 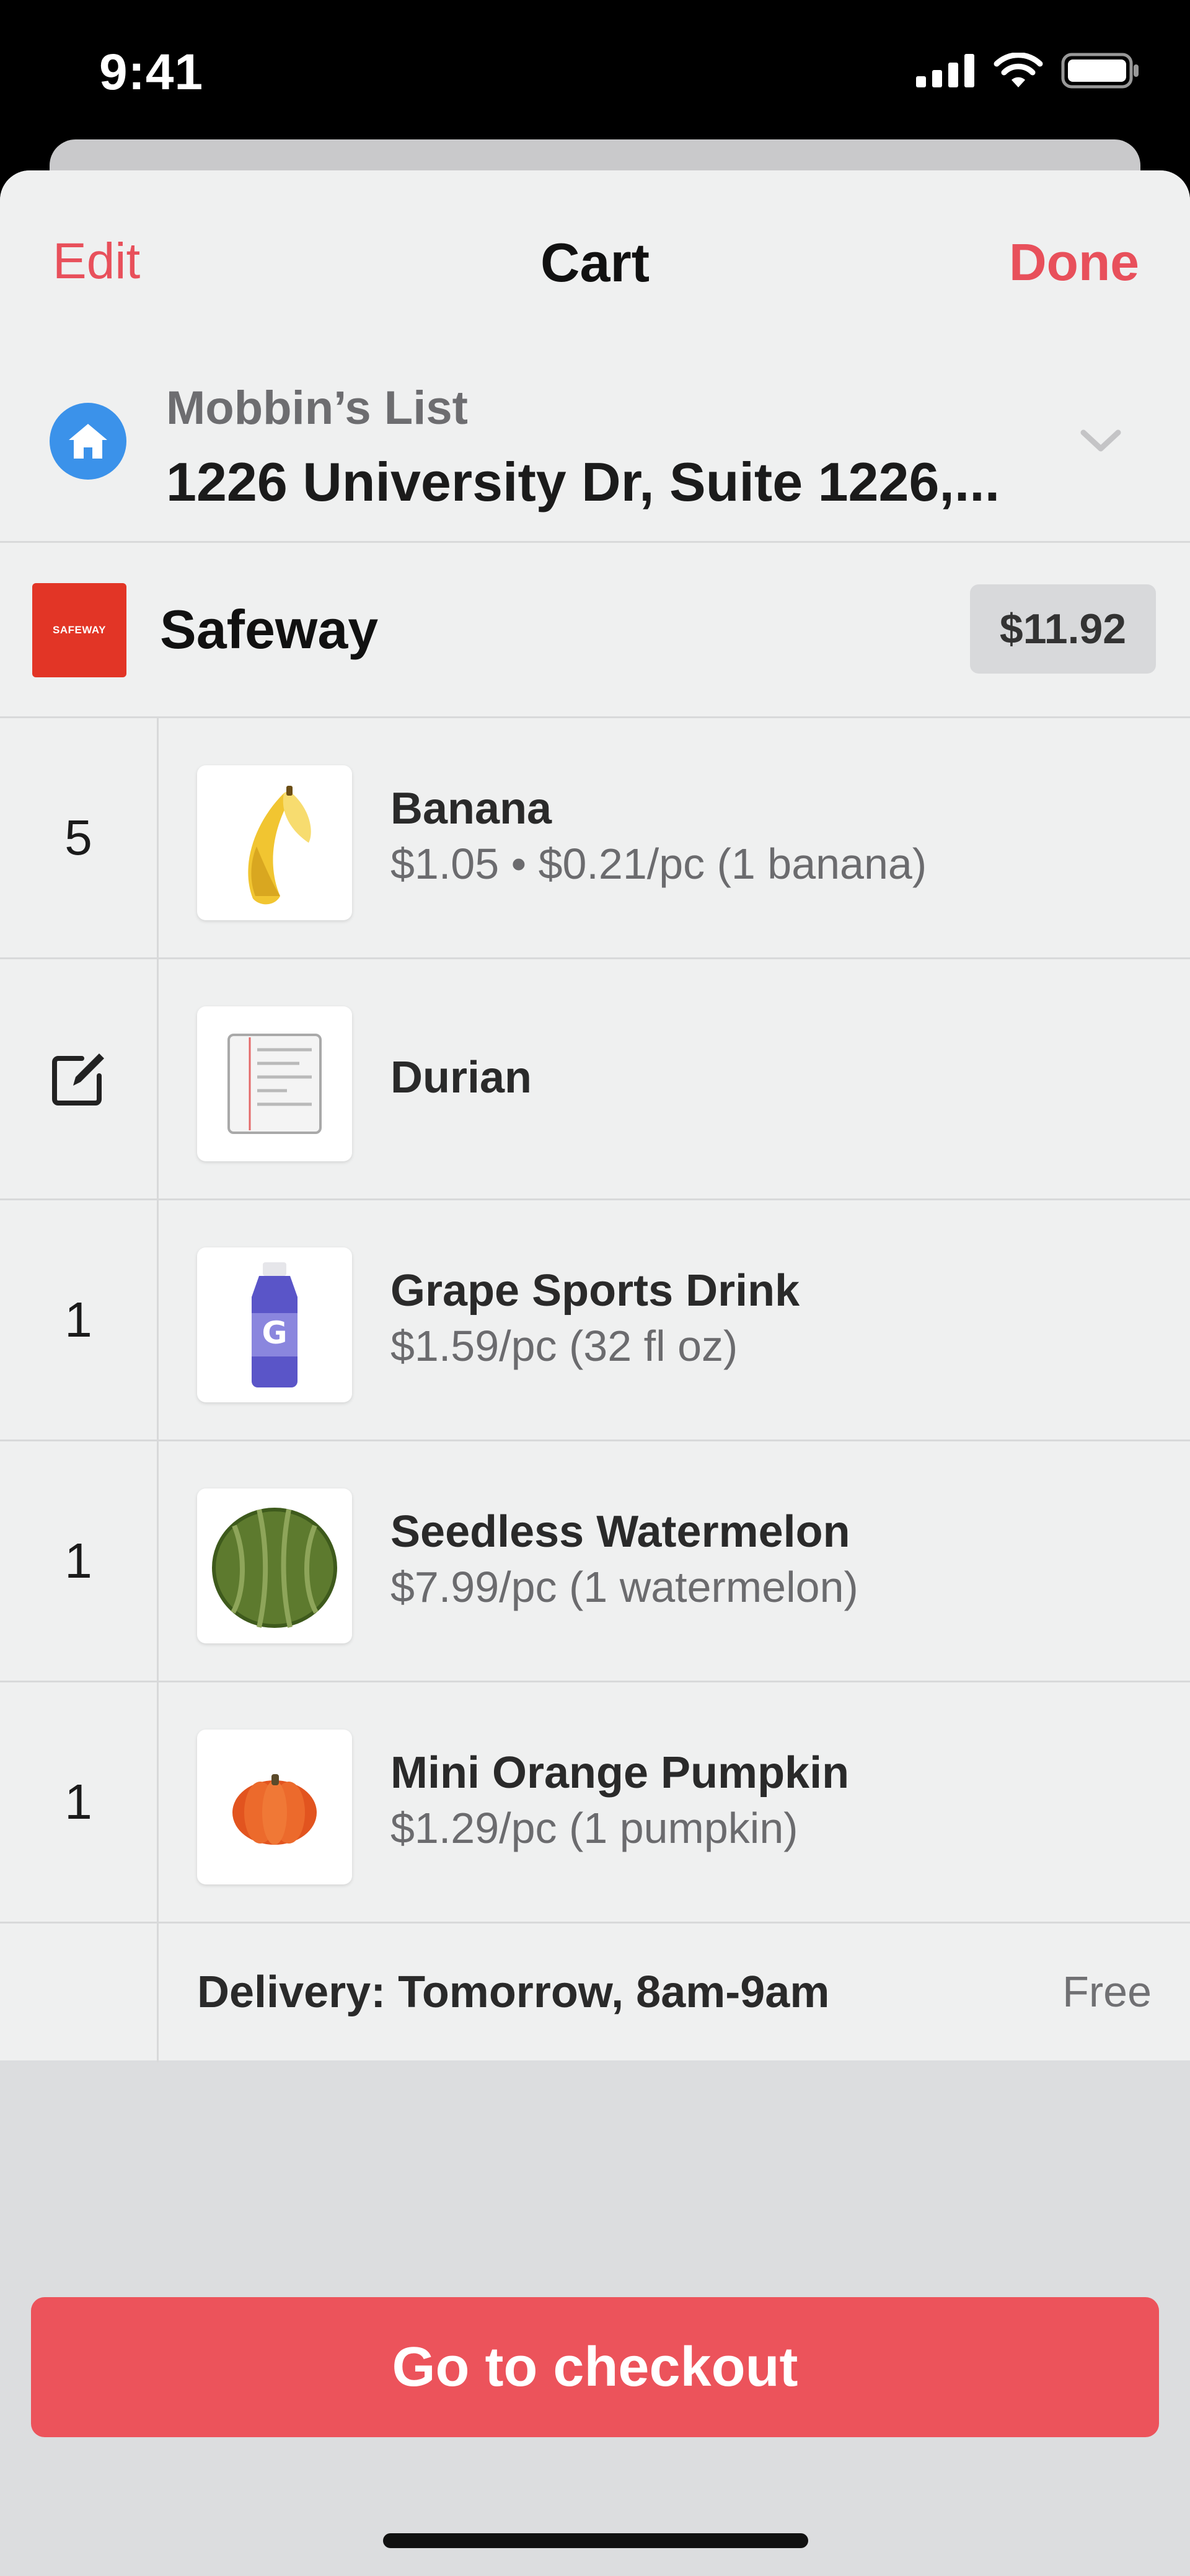 What do you see at coordinates (274, 842) in the screenshot?
I see `banana-image` at bounding box center [274, 842].